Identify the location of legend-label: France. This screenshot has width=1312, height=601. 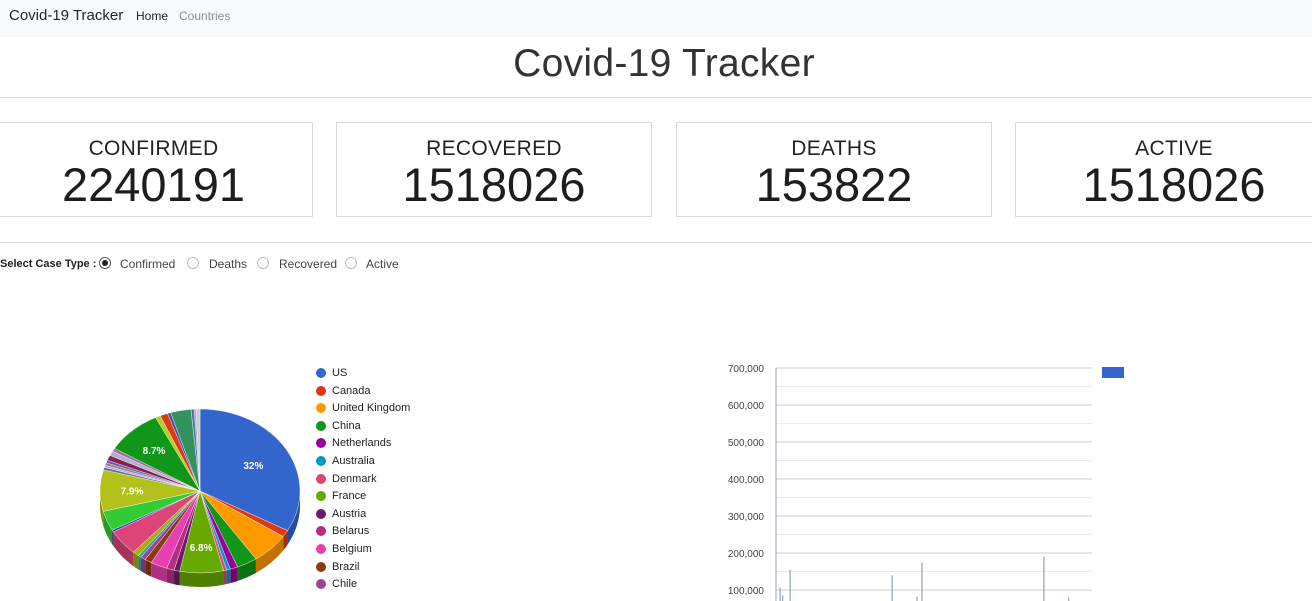
(349, 496).